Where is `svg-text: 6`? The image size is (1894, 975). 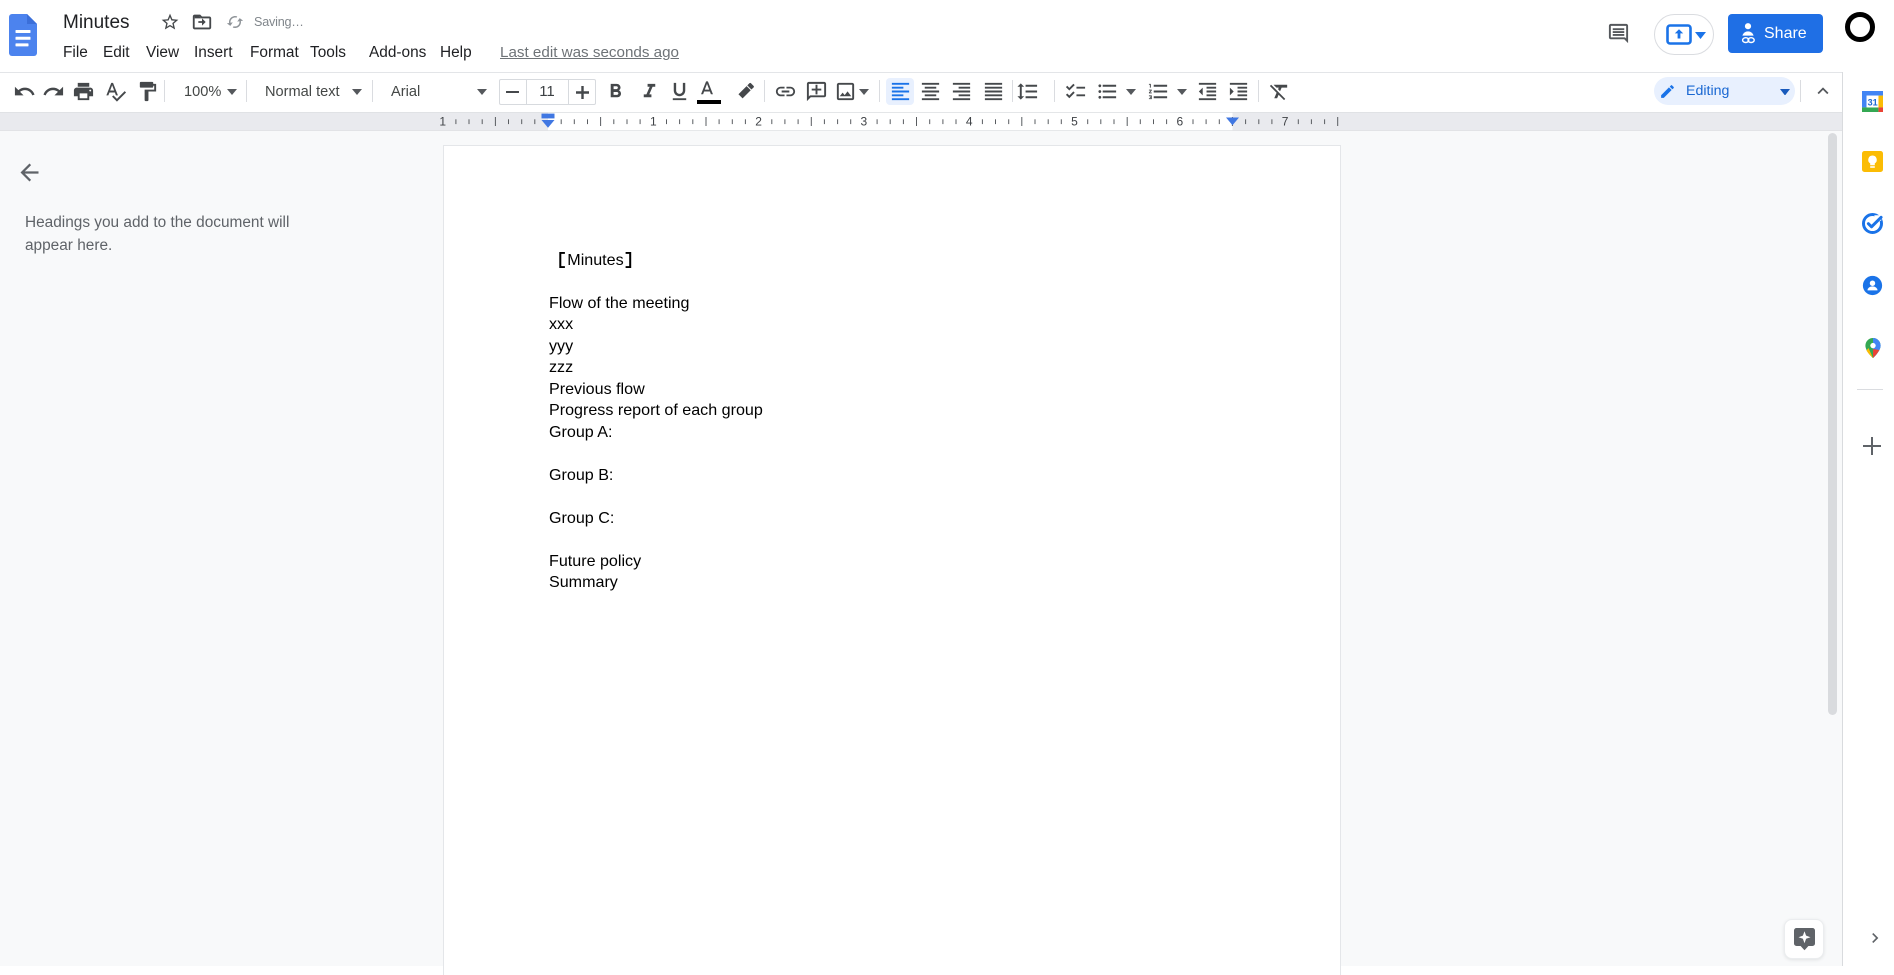 svg-text: 6 is located at coordinates (1179, 122).